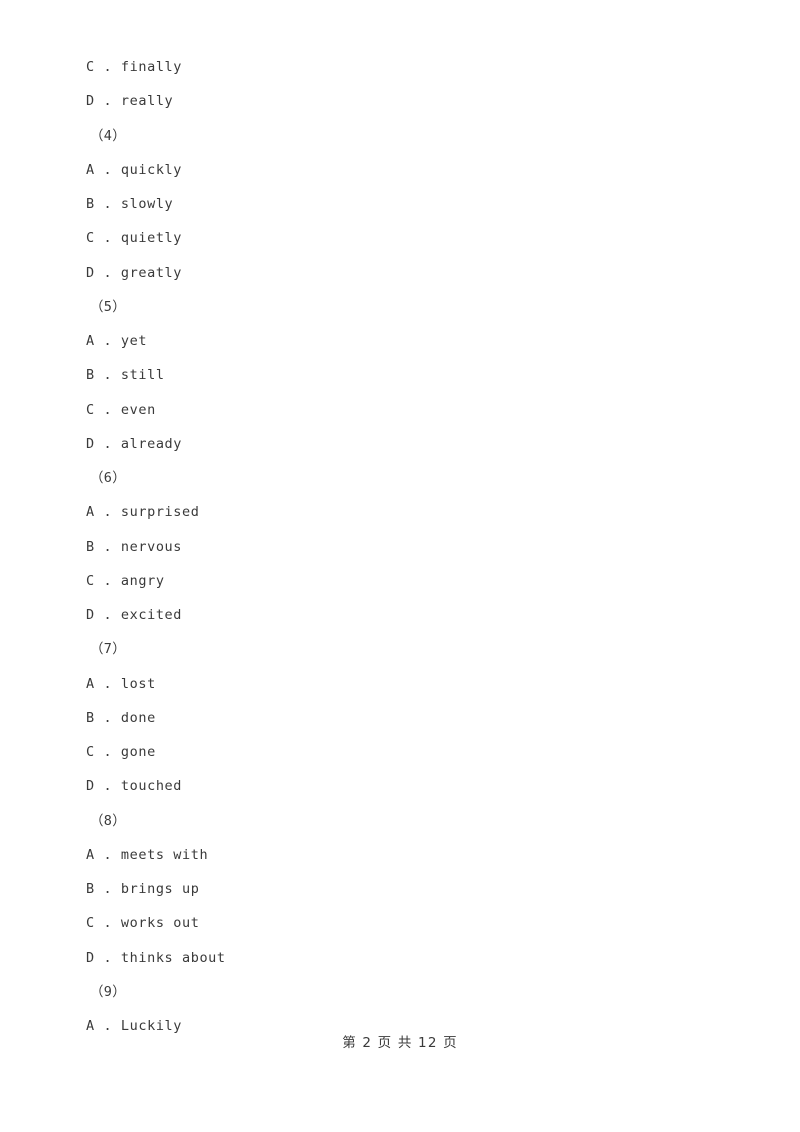 The height and width of the screenshot is (1132, 800). What do you see at coordinates (147, 854) in the screenshot?
I see `answer-option: A . meets with` at bounding box center [147, 854].